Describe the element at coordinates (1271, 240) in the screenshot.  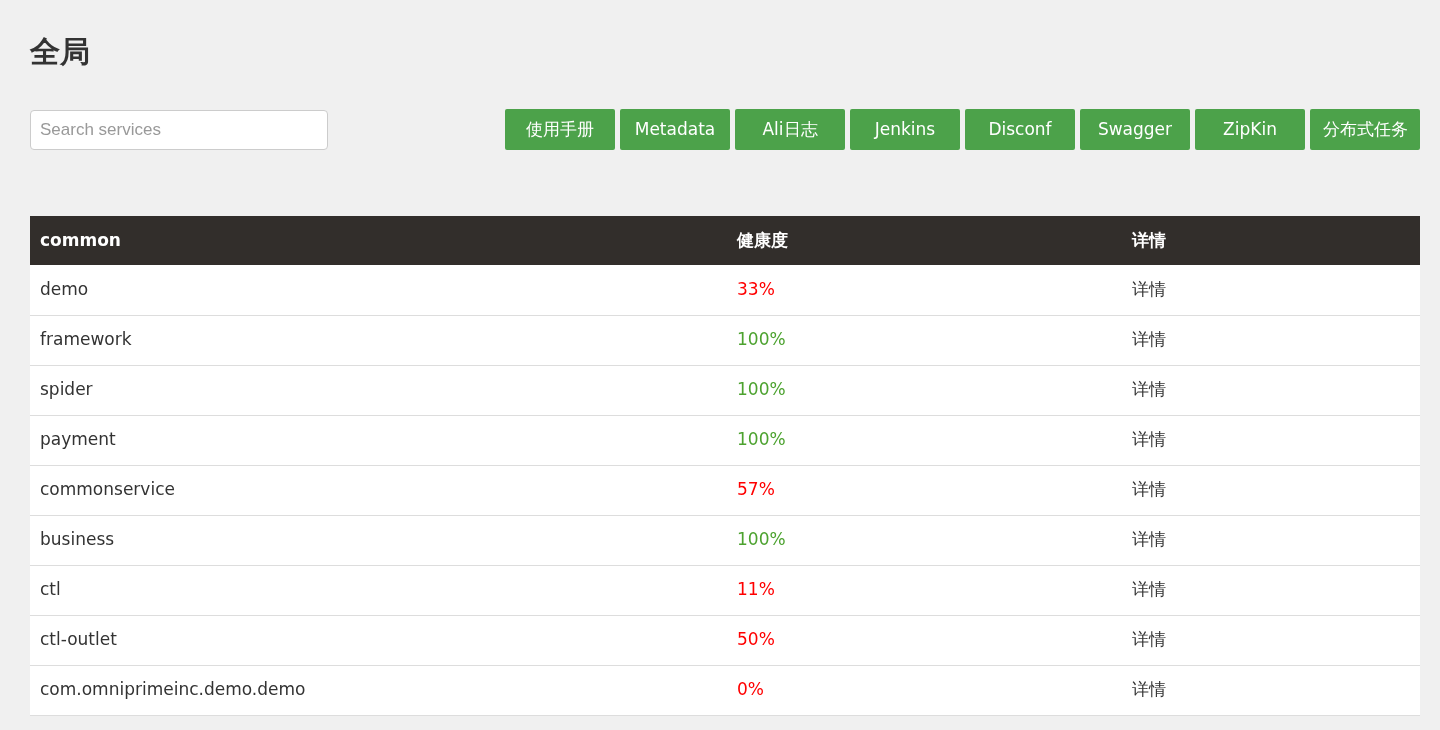
I see `column-header: 详情` at that location.